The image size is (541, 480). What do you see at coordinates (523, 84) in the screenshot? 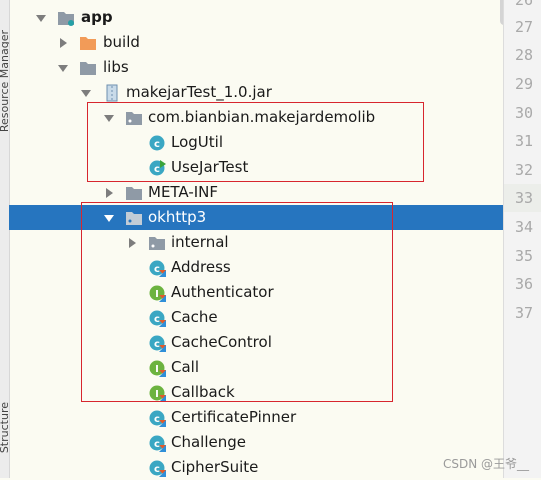
I see `line-number: 29` at bounding box center [523, 84].